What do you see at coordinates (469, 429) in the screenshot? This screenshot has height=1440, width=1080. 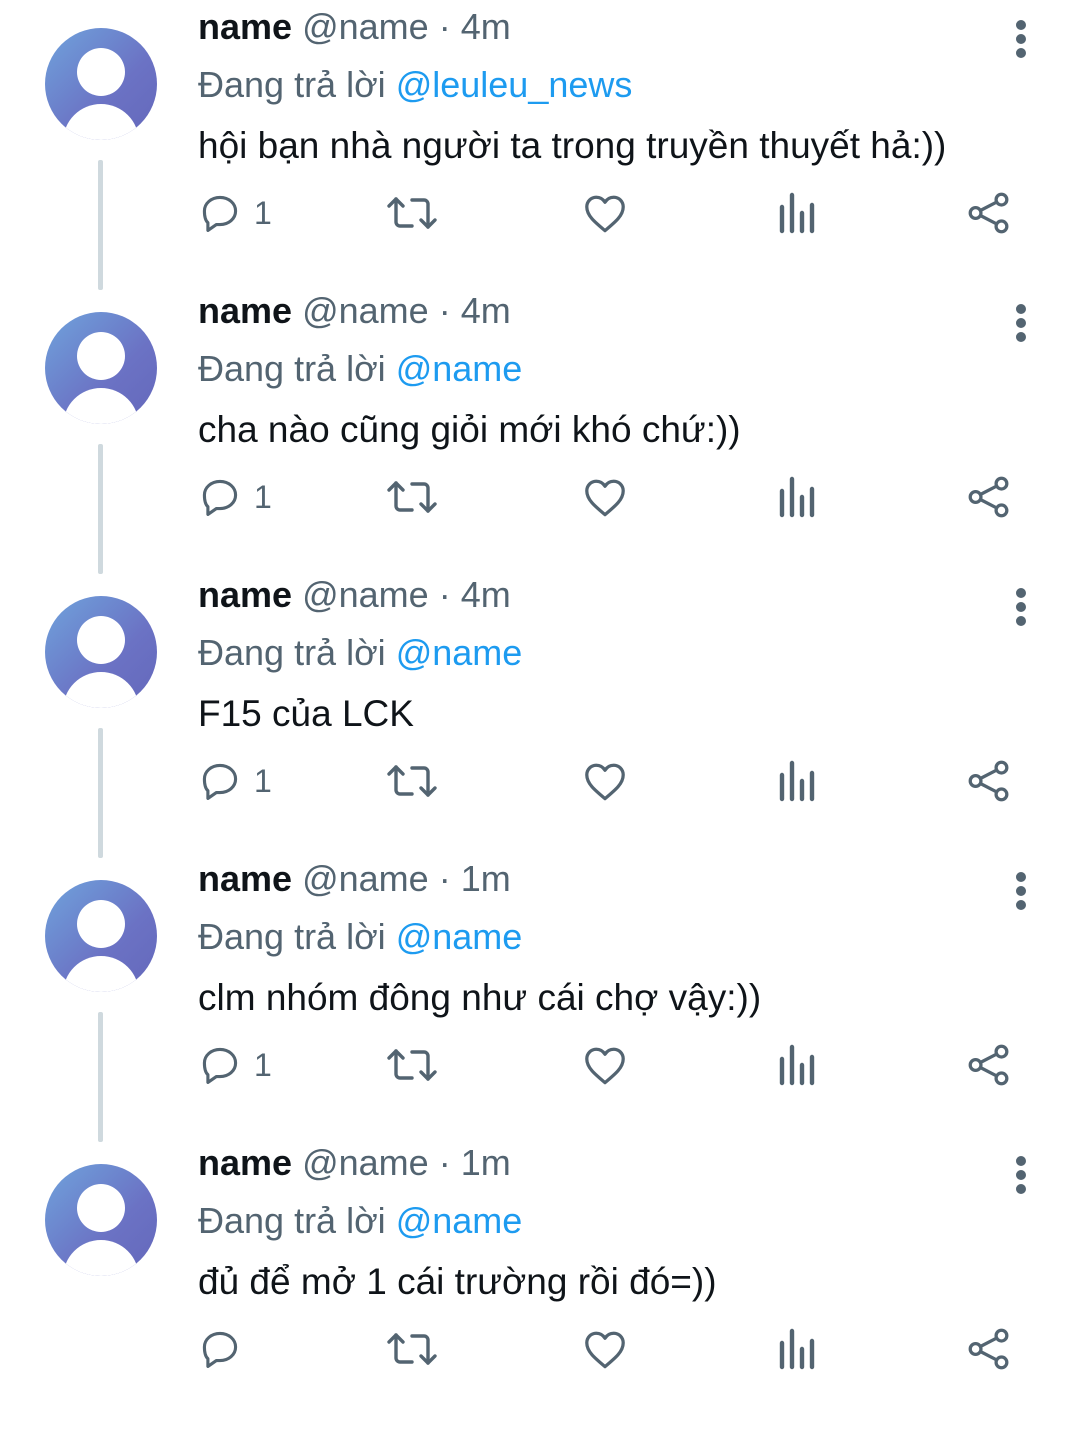 I see `tweet-text: cha nào cũng giỏi mới khó chứ:))` at bounding box center [469, 429].